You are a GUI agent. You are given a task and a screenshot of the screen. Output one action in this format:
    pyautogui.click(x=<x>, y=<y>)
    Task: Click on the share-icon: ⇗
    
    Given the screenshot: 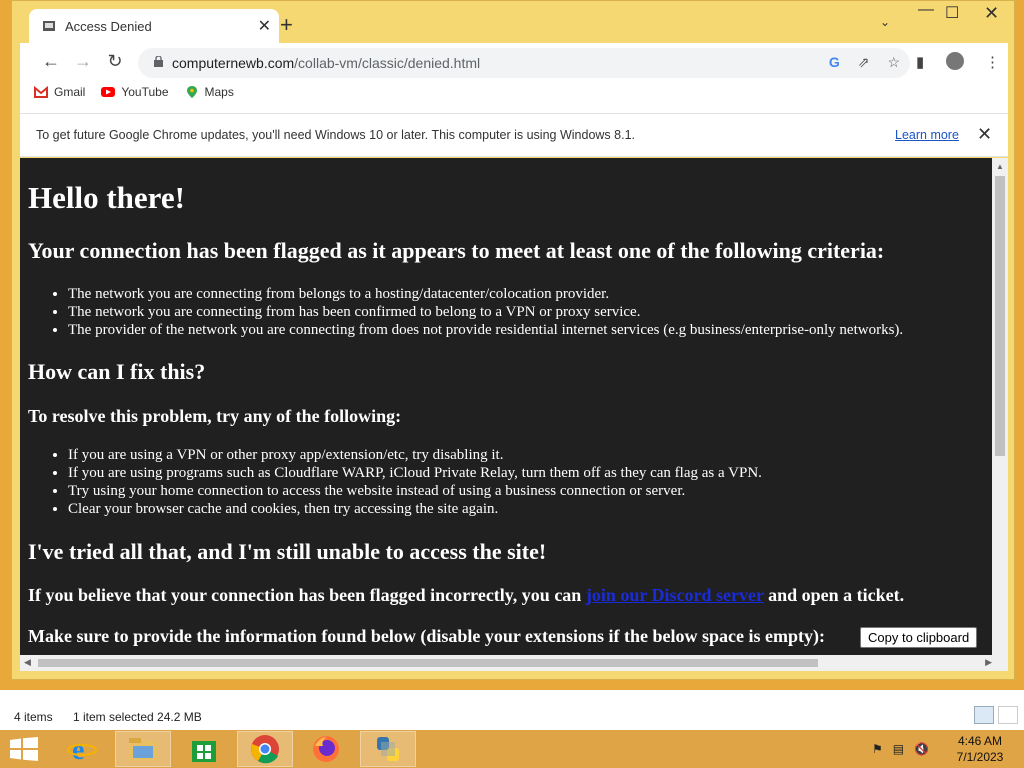 What is the action you would take?
    pyautogui.click(x=864, y=62)
    